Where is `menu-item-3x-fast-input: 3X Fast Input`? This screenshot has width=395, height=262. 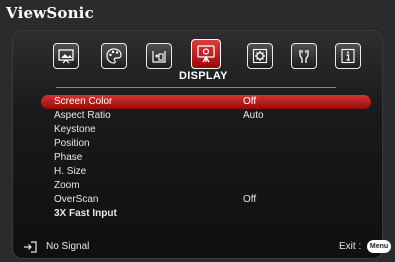 menu-item-3x-fast-input: 3X Fast Input is located at coordinates (206, 214).